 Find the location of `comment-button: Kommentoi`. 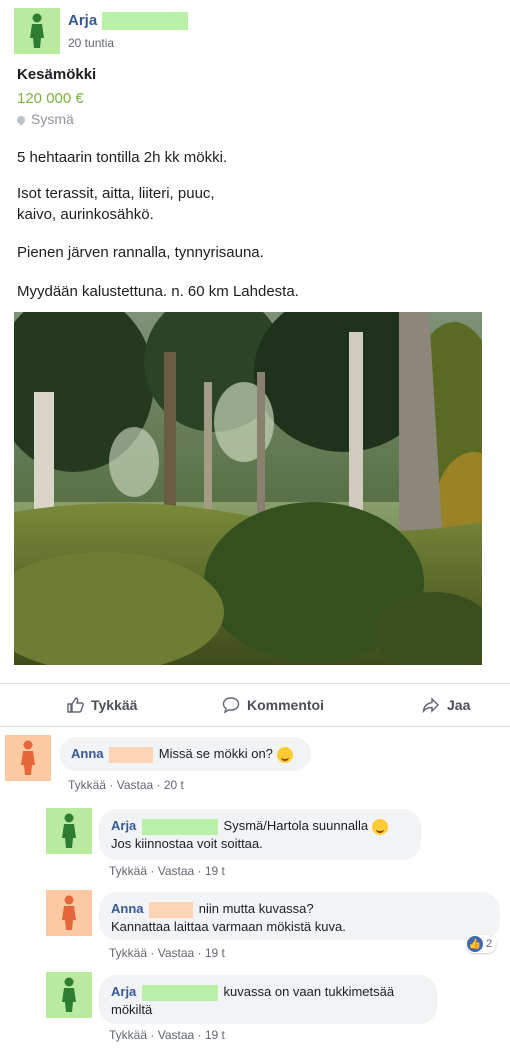

comment-button: Kommentoi is located at coordinates (273, 705).